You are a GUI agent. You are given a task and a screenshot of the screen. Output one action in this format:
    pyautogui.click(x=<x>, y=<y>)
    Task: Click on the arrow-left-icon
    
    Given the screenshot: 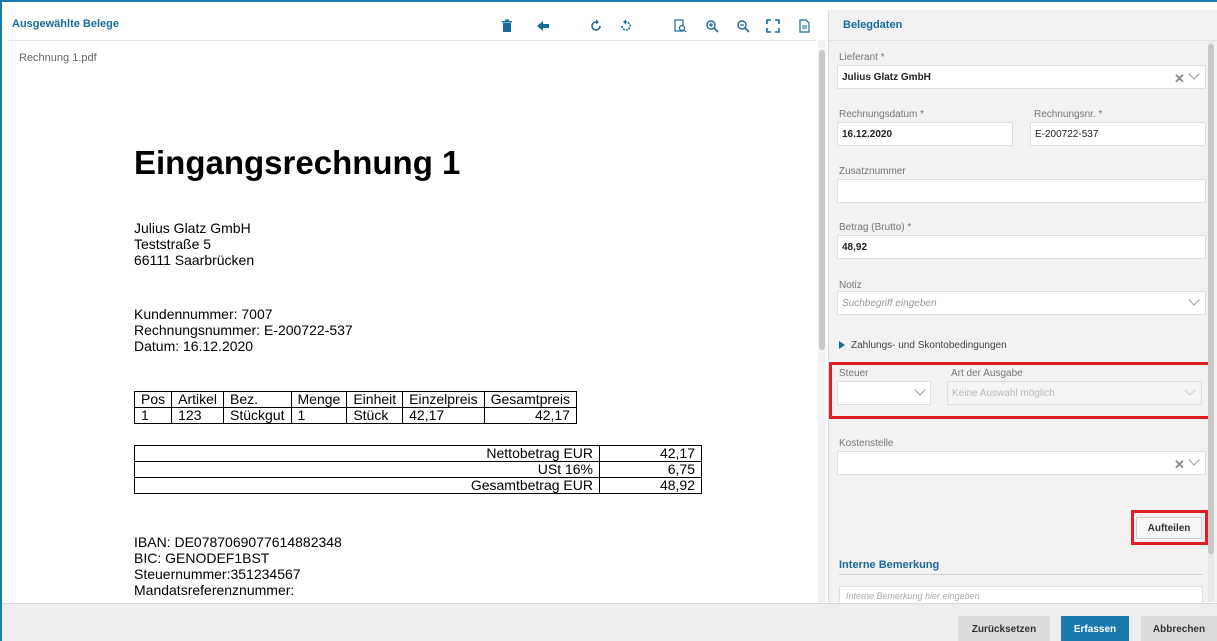 What is the action you would take?
    pyautogui.click(x=543, y=26)
    